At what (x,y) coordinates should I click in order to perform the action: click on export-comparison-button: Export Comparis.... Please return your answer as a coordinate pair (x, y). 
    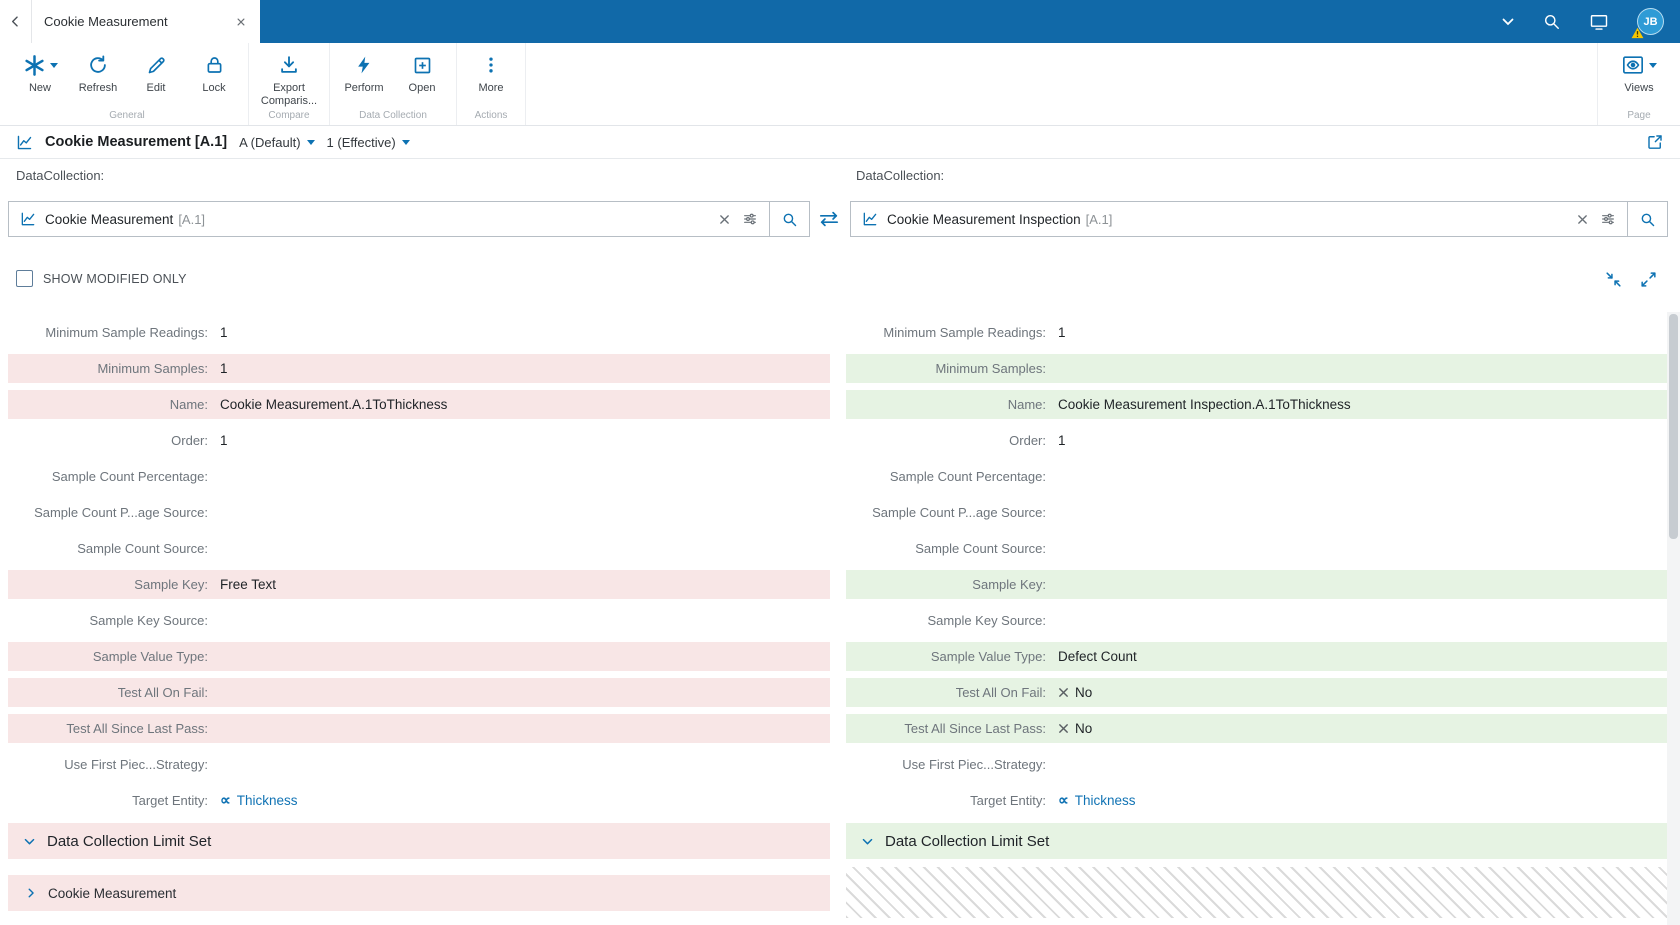
    Looking at the image, I should click on (289, 78).